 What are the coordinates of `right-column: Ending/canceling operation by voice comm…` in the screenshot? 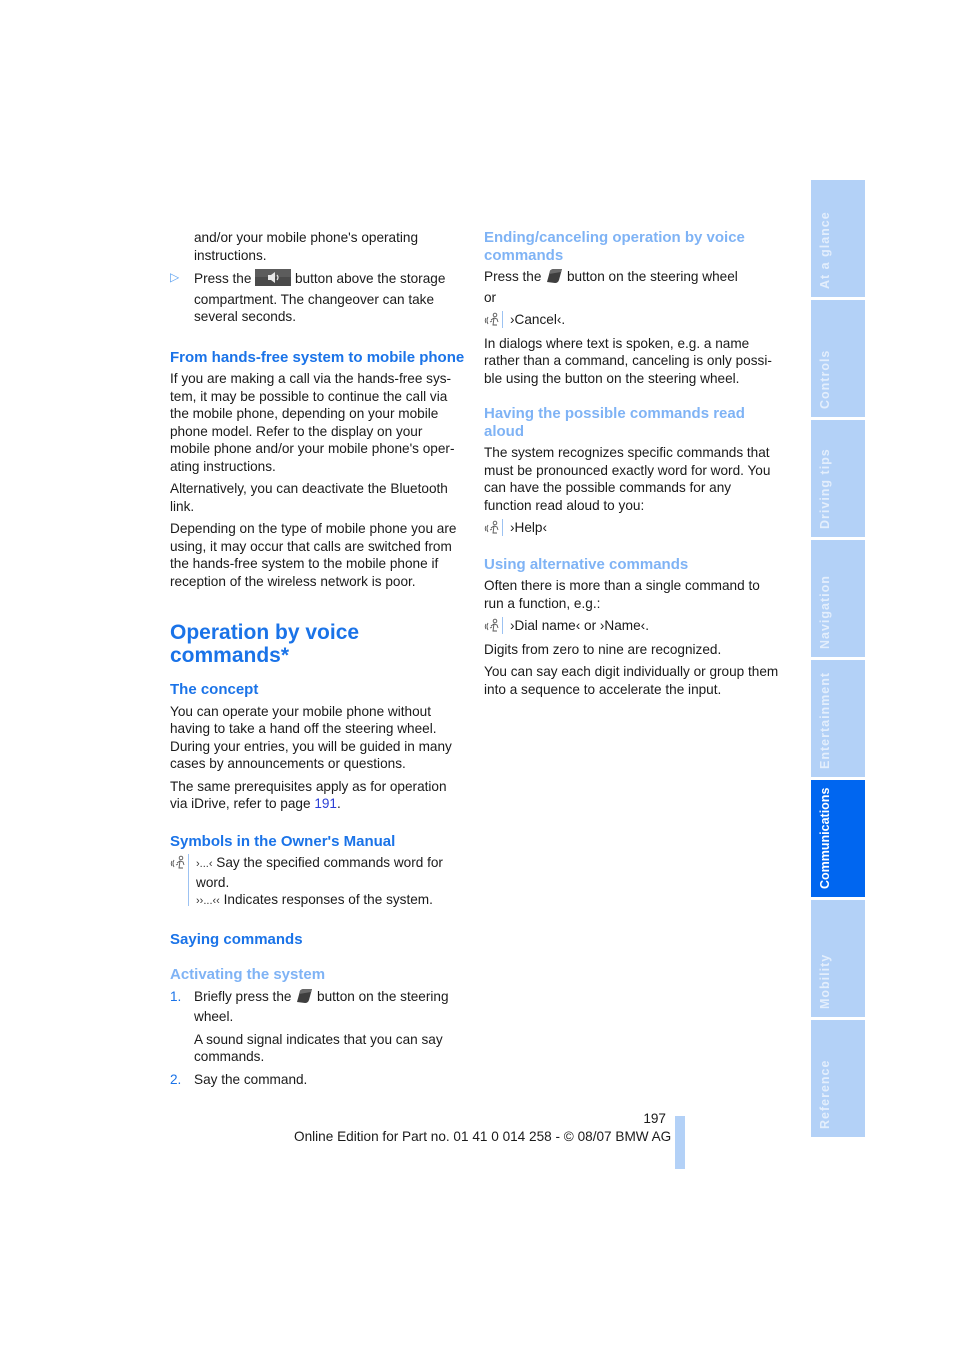 It's located at (631, 466).